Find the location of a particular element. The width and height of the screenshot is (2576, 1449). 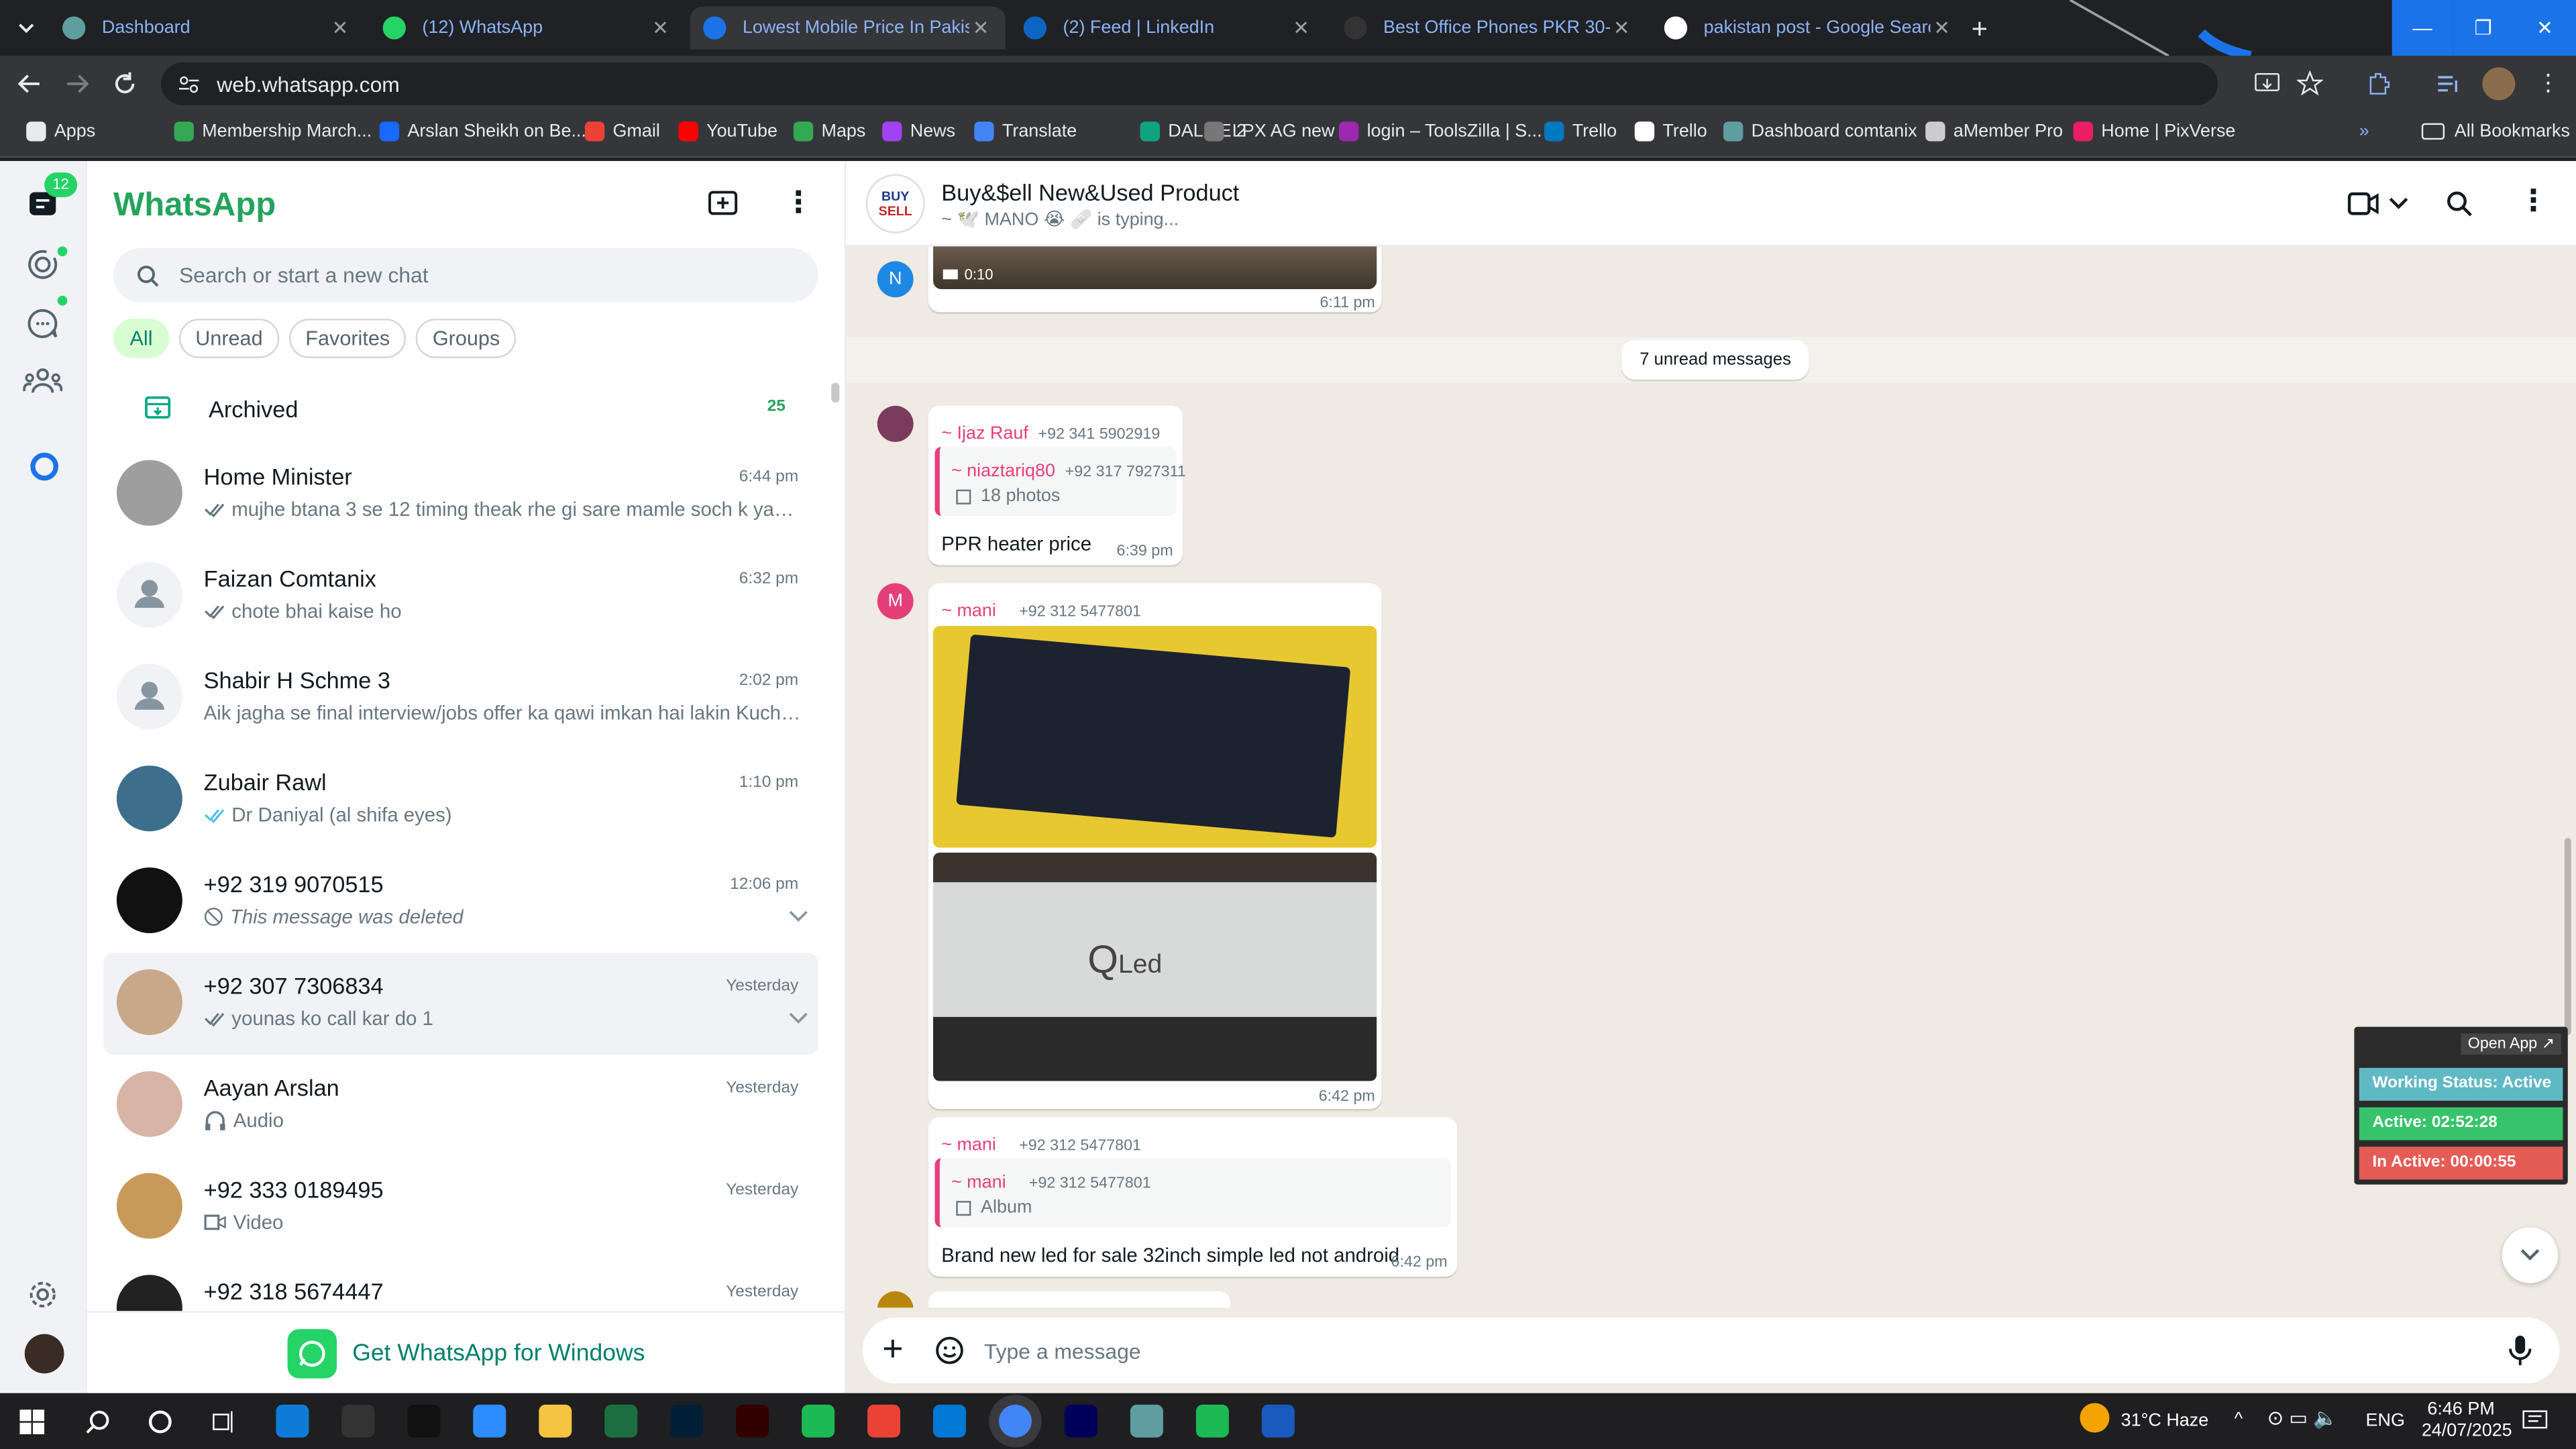

attach-plus-icon: + is located at coordinates (892, 1348).